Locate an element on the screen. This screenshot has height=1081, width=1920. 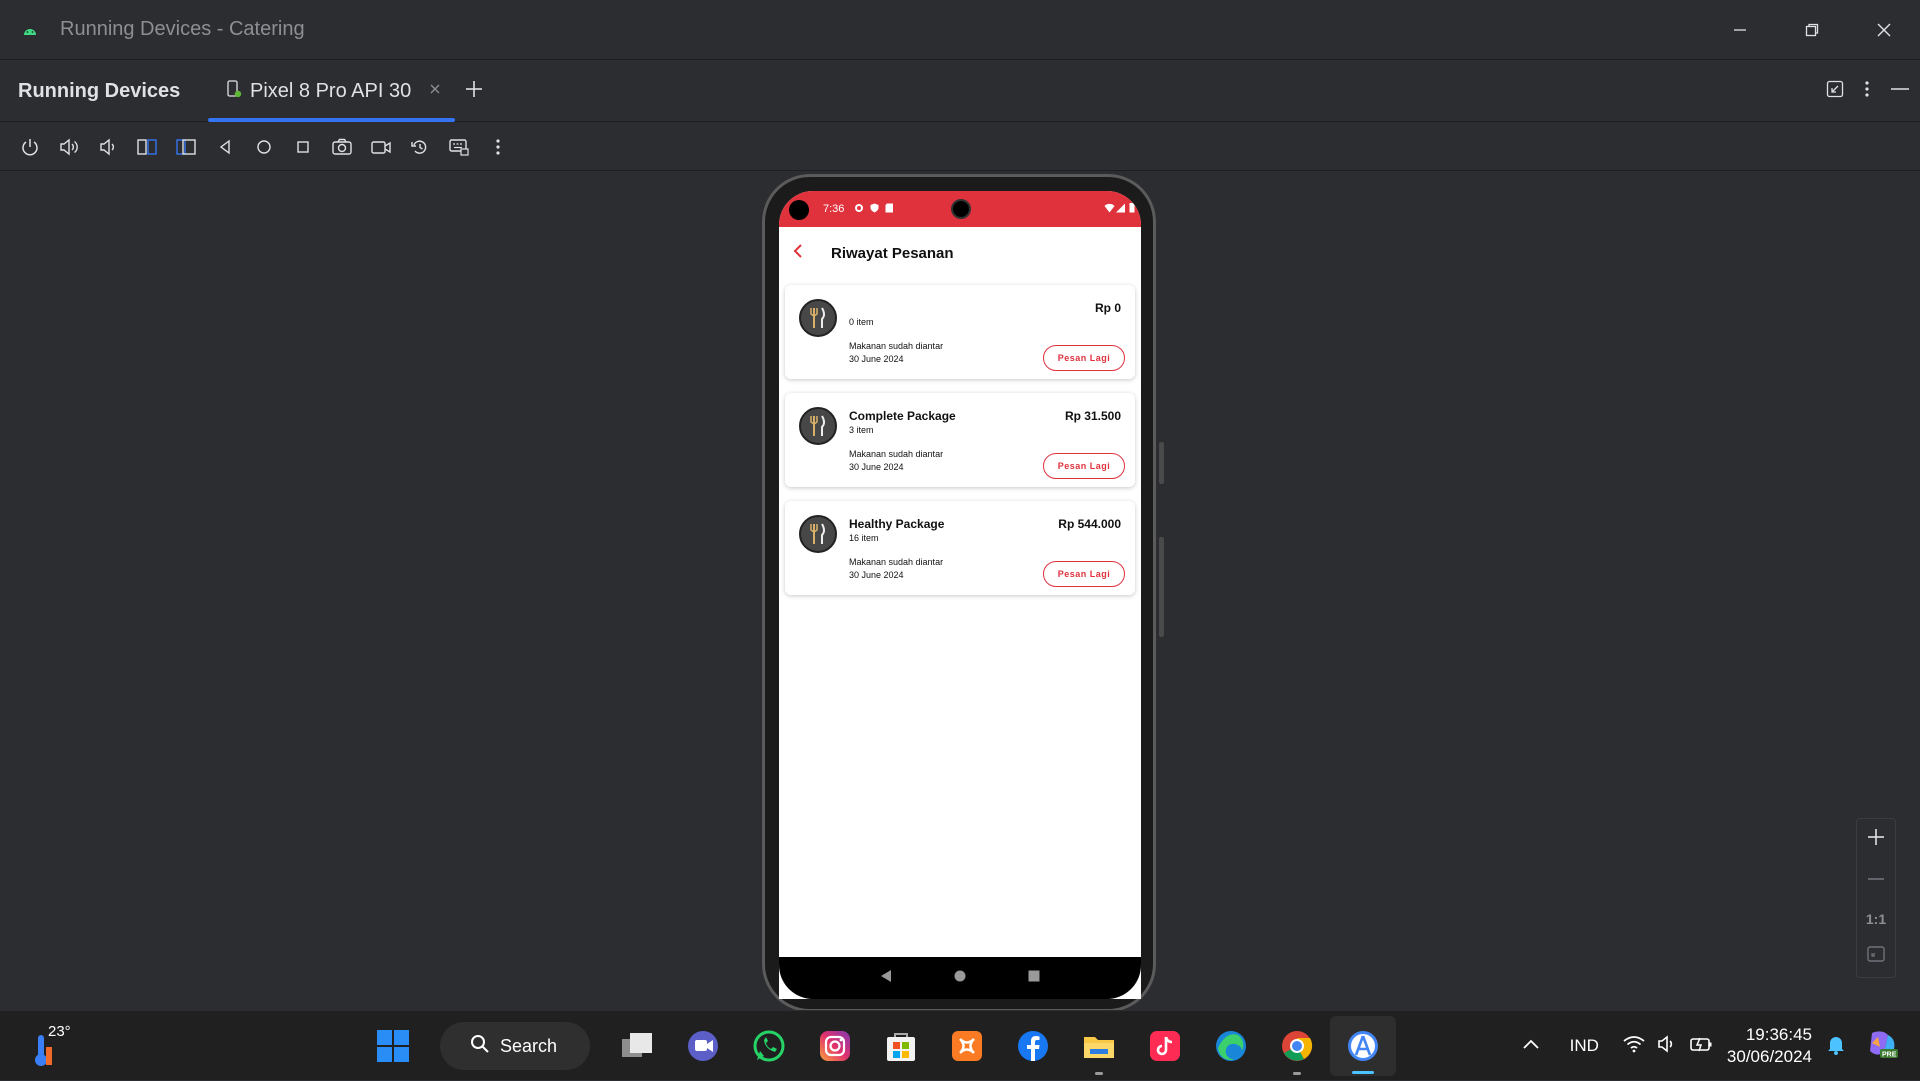
windows-taskbar: 23° Search IND 19:36:45 30/06/2024 PRE is located at coordinates (960, 1045).